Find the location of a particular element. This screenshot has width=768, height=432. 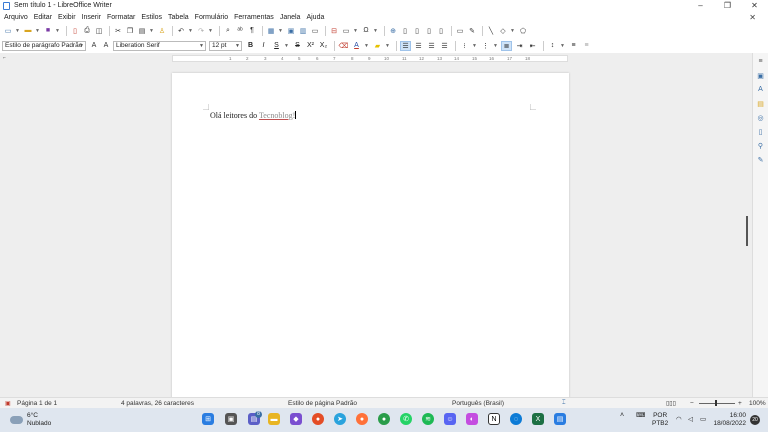

bold-button: B is located at coordinates (250, 46).